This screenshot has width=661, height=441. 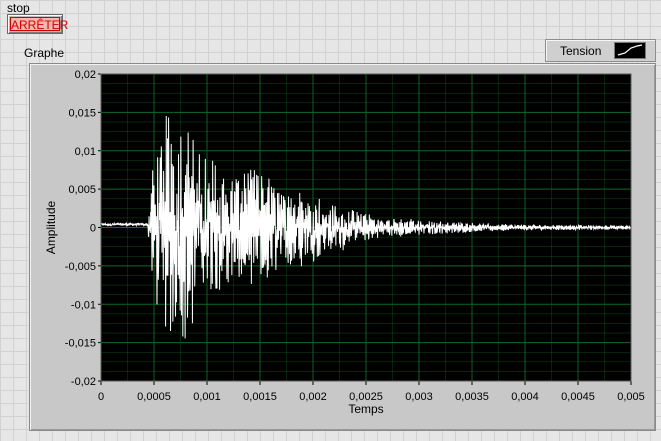 What do you see at coordinates (80, 267) in the screenshot?
I see `y-tick-label: -0,005` at bounding box center [80, 267].